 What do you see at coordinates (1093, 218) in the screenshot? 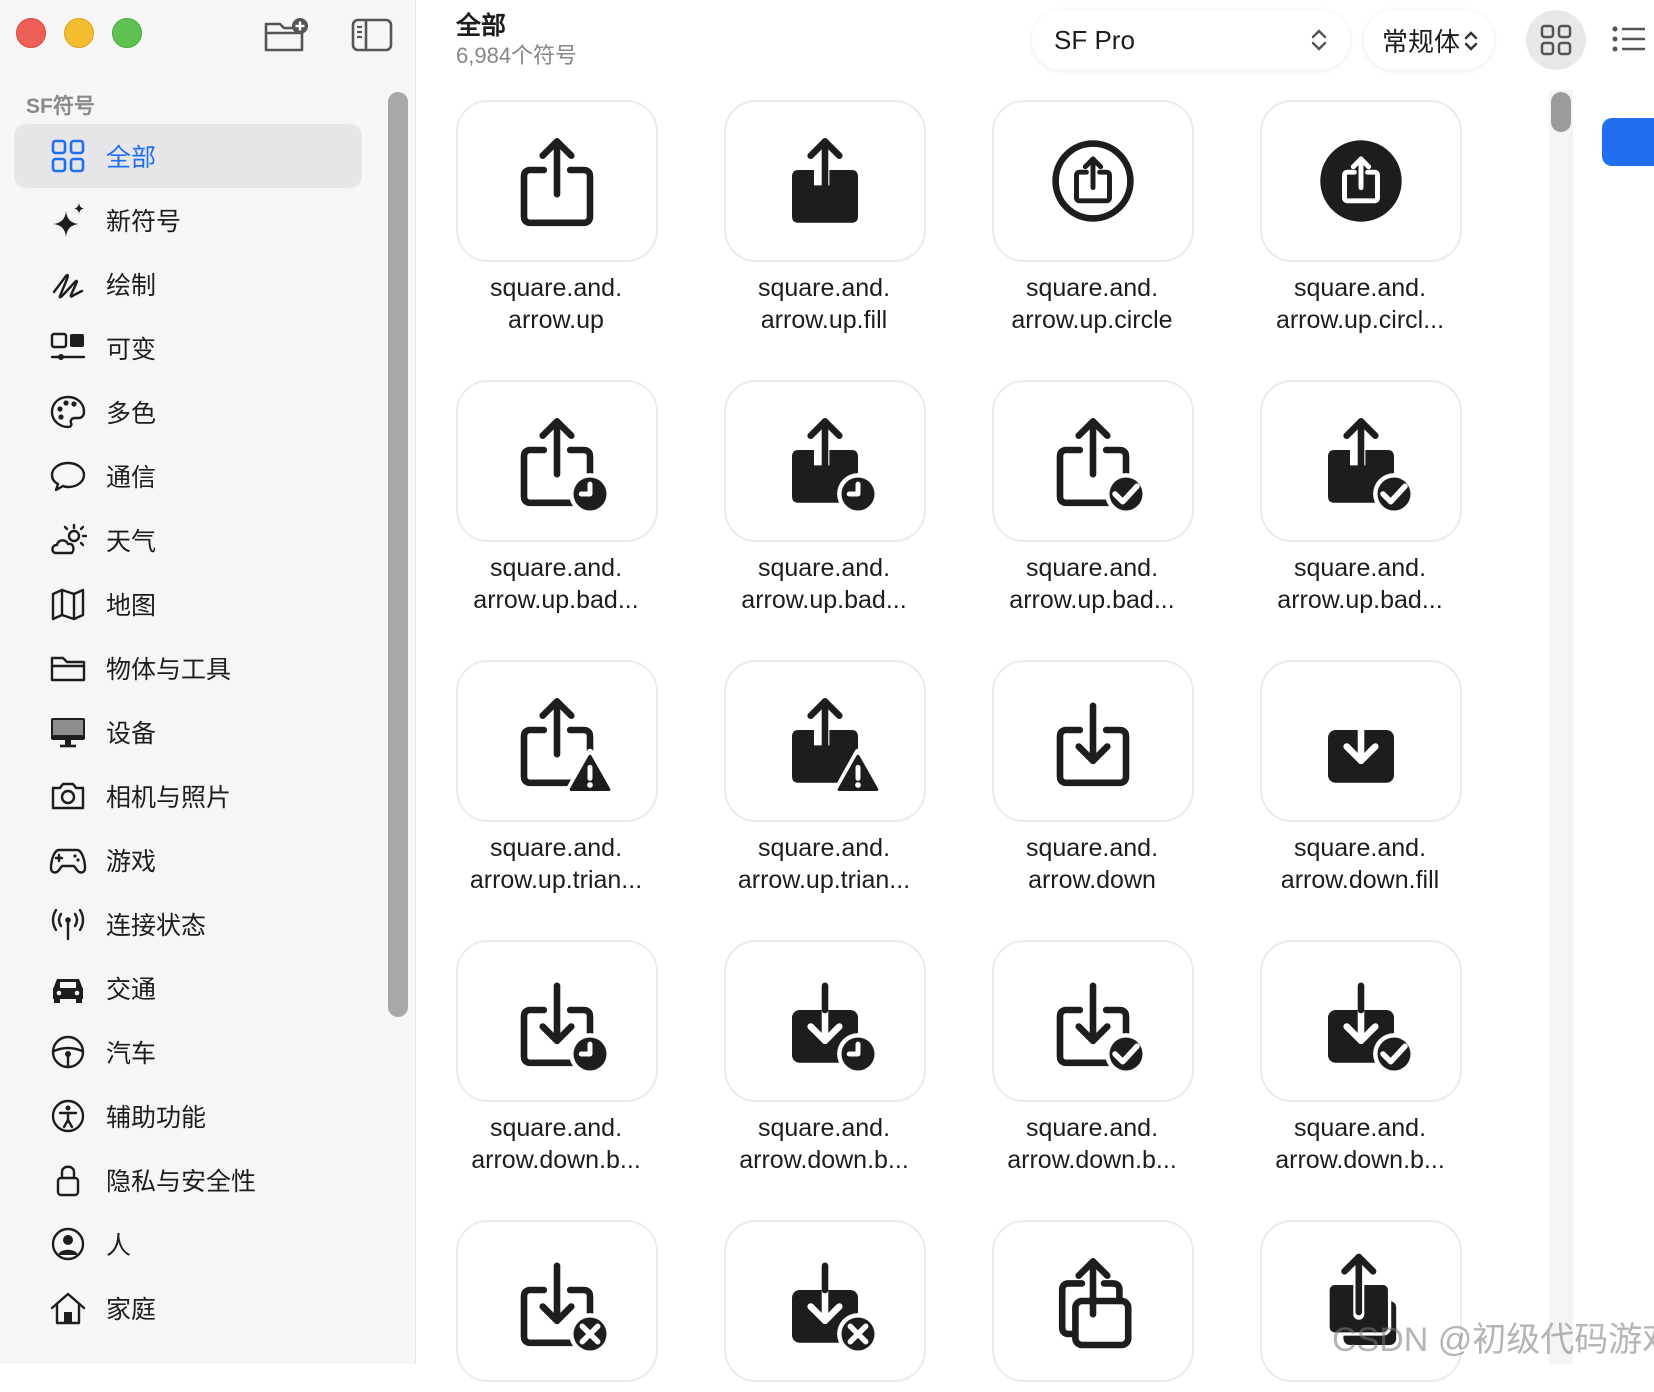
I see `symbol-tile: square.and. arrow.up.circle` at bounding box center [1093, 218].